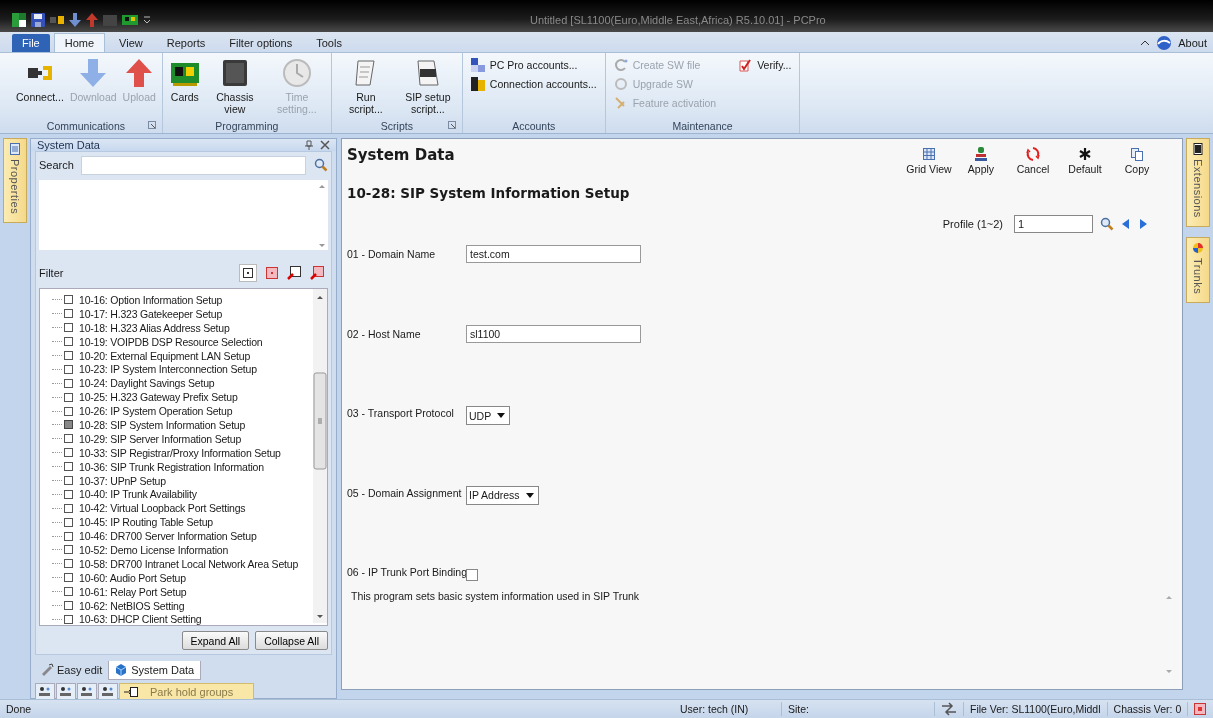 Image resolution: width=1213 pixels, height=718 pixels. Describe the element at coordinates (158, 397) in the screenshot. I see `tree-item: 10-25: H.323 Gateway Prefix Setup` at that location.